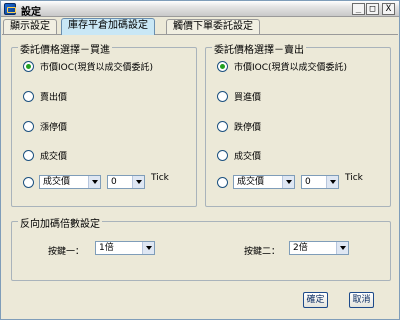 The width and height of the screenshot is (400, 320). Describe the element at coordinates (354, 178) in the screenshot. I see `sell-tick-unit: Tick` at that location.